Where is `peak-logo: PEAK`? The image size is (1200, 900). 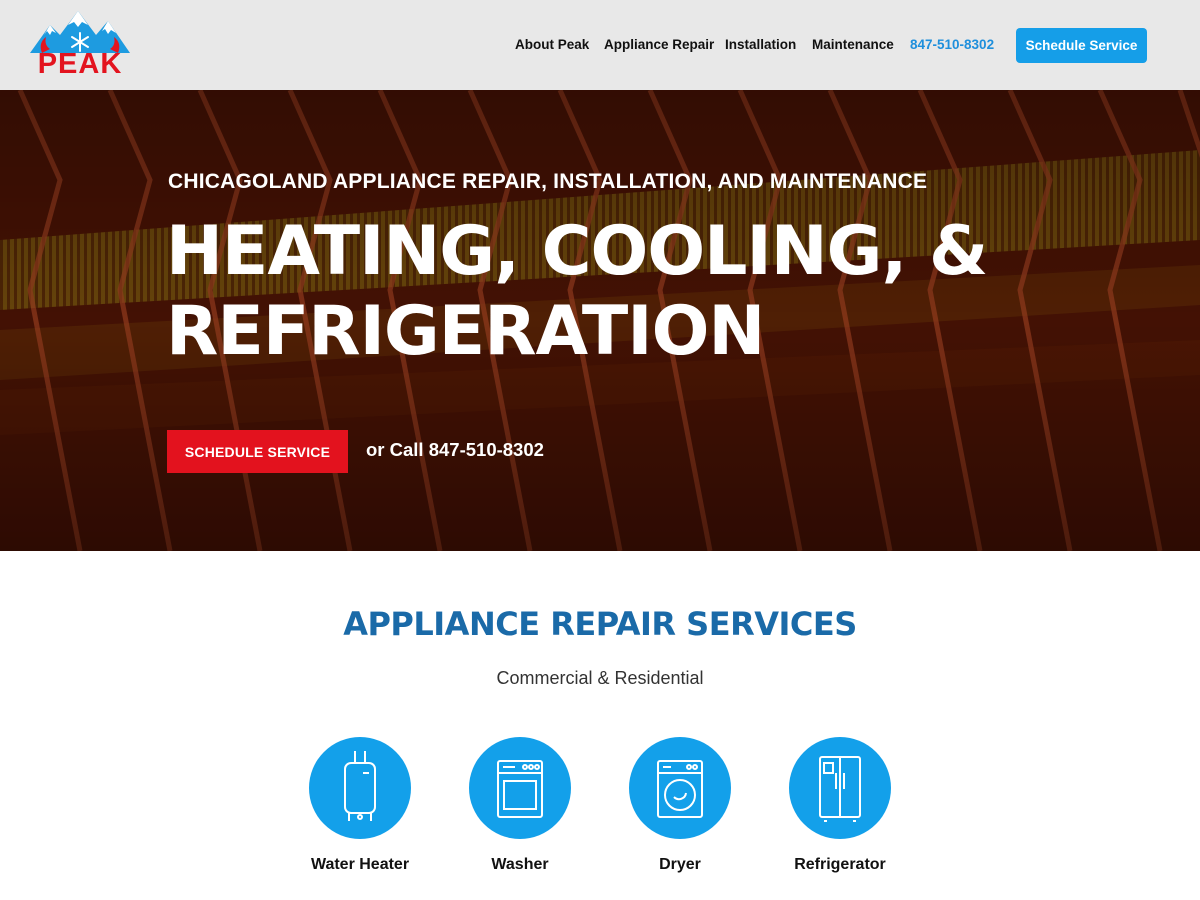
peak-logo: PEAK is located at coordinates (80, 44).